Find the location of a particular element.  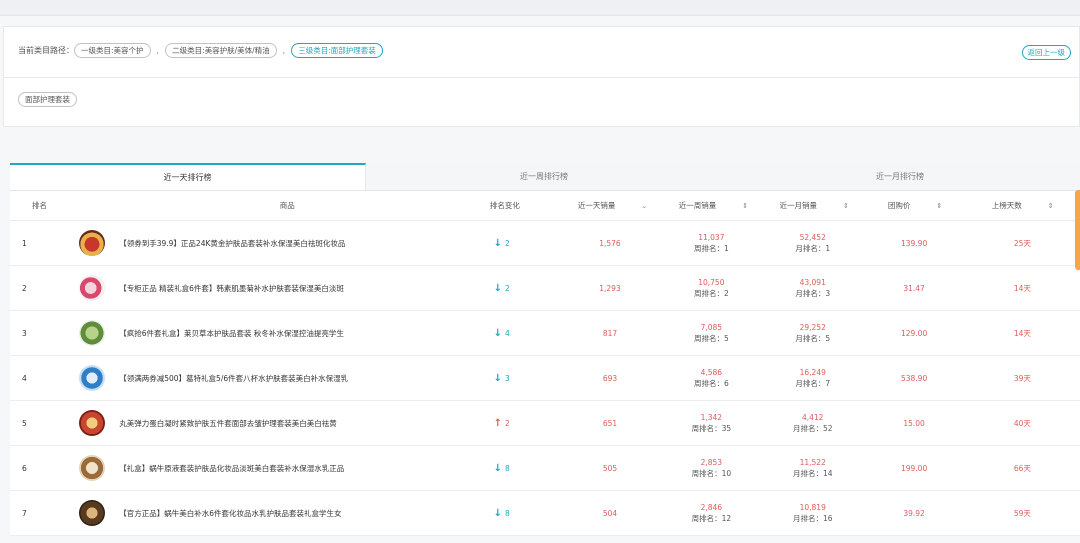

col-price: 团购价 ⇕ is located at coordinates (915, 205).